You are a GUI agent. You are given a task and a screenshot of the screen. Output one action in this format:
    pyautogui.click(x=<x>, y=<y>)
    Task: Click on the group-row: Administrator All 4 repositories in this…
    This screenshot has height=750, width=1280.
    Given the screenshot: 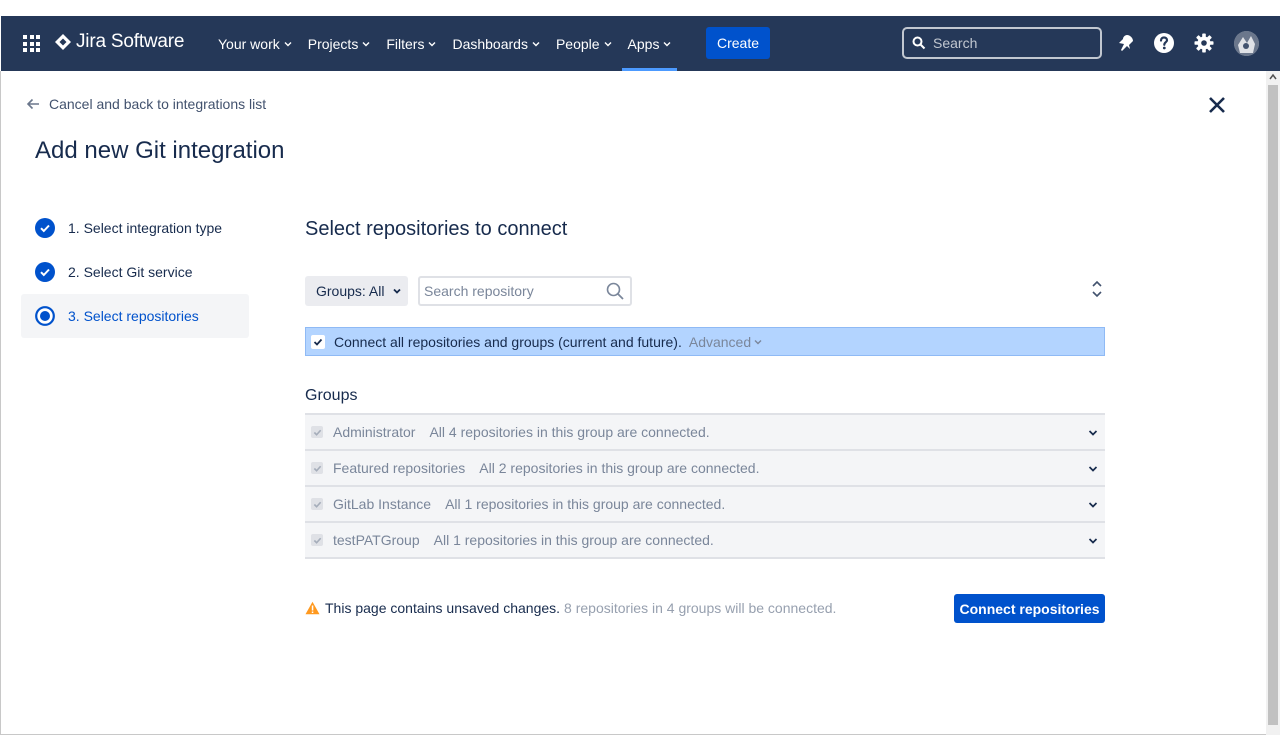 What is the action you would take?
    pyautogui.click(x=705, y=433)
    